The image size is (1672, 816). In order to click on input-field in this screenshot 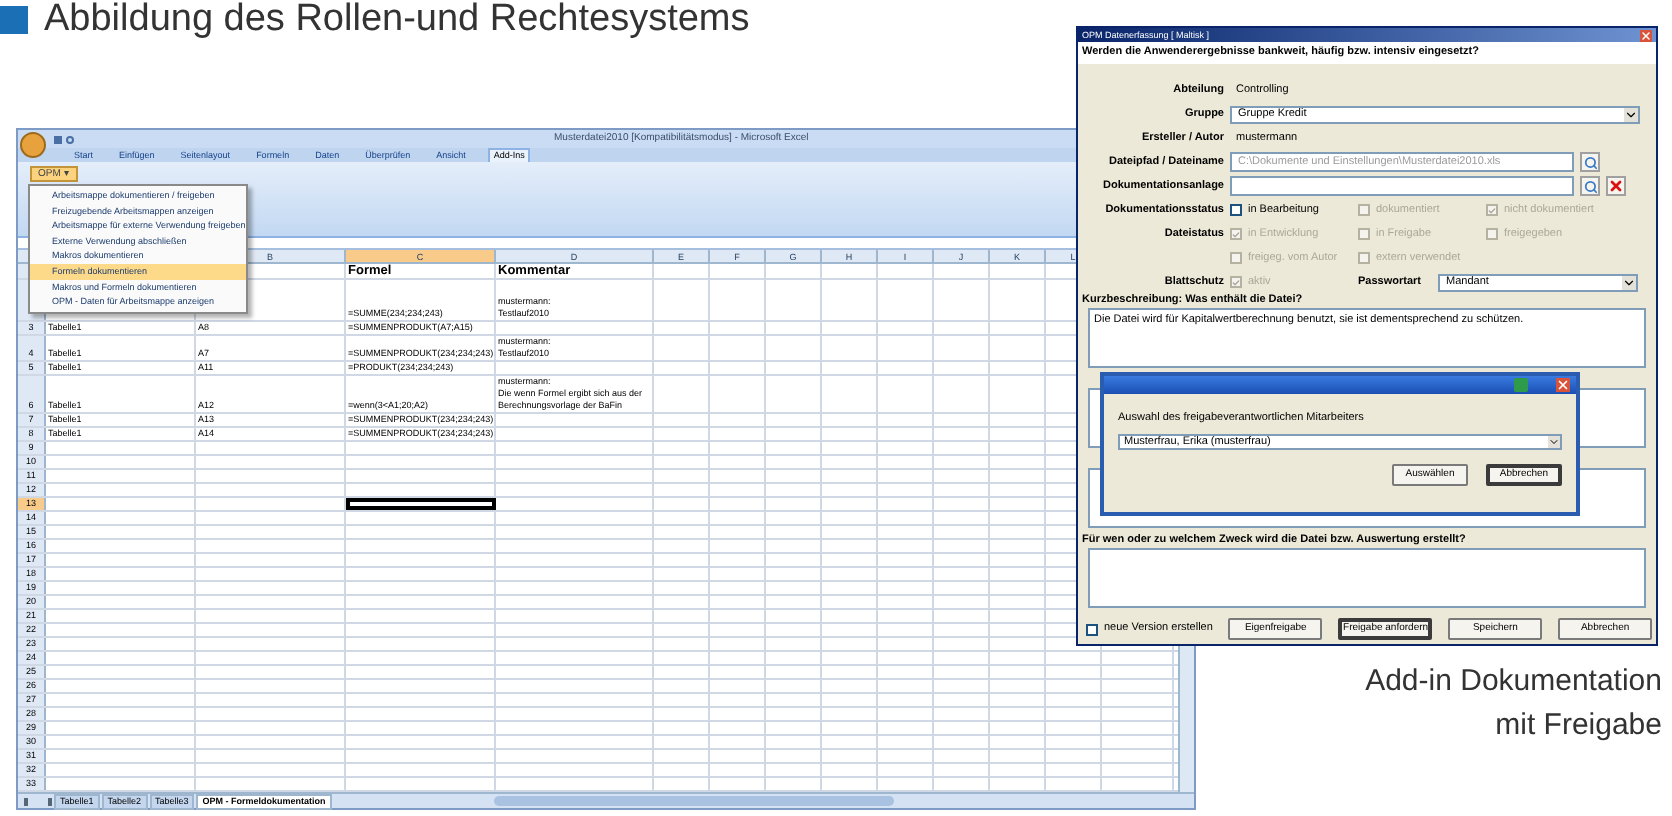, I will do `click(1402, 186)`.